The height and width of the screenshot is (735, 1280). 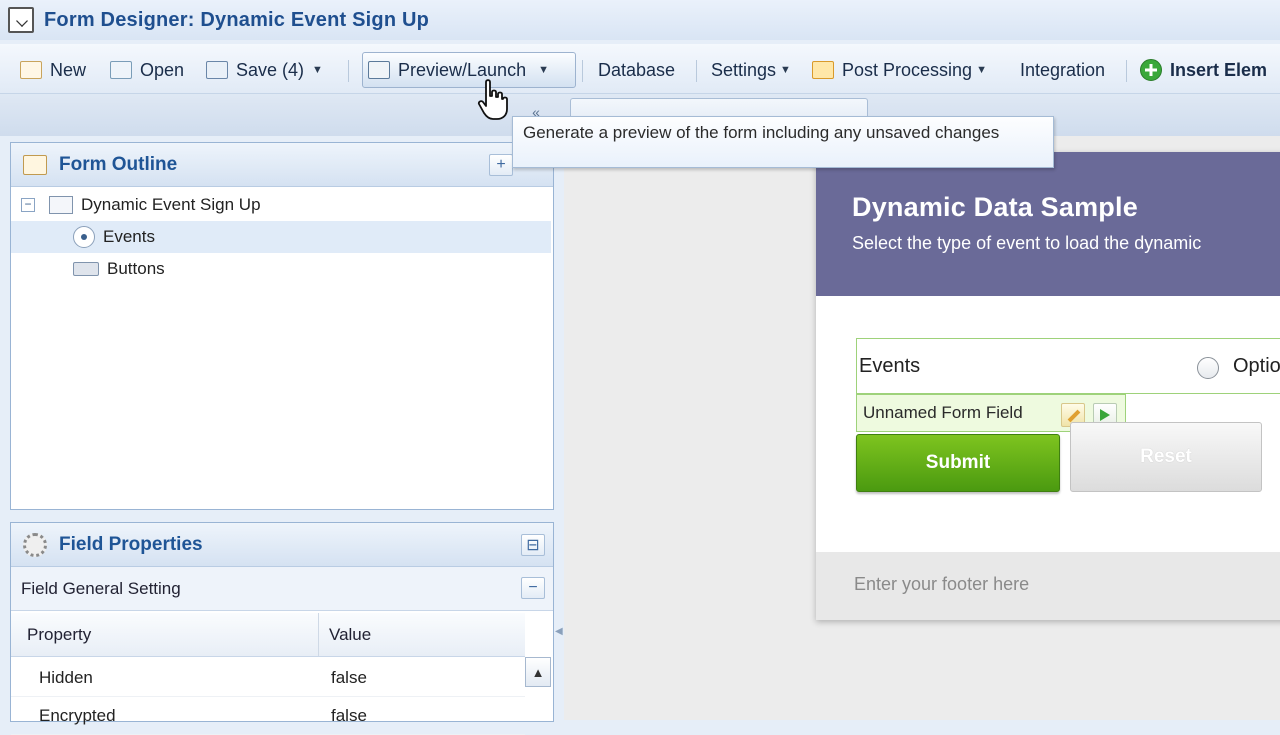 I want to click on collapse-section-button: −, so click(x=533, y=588).